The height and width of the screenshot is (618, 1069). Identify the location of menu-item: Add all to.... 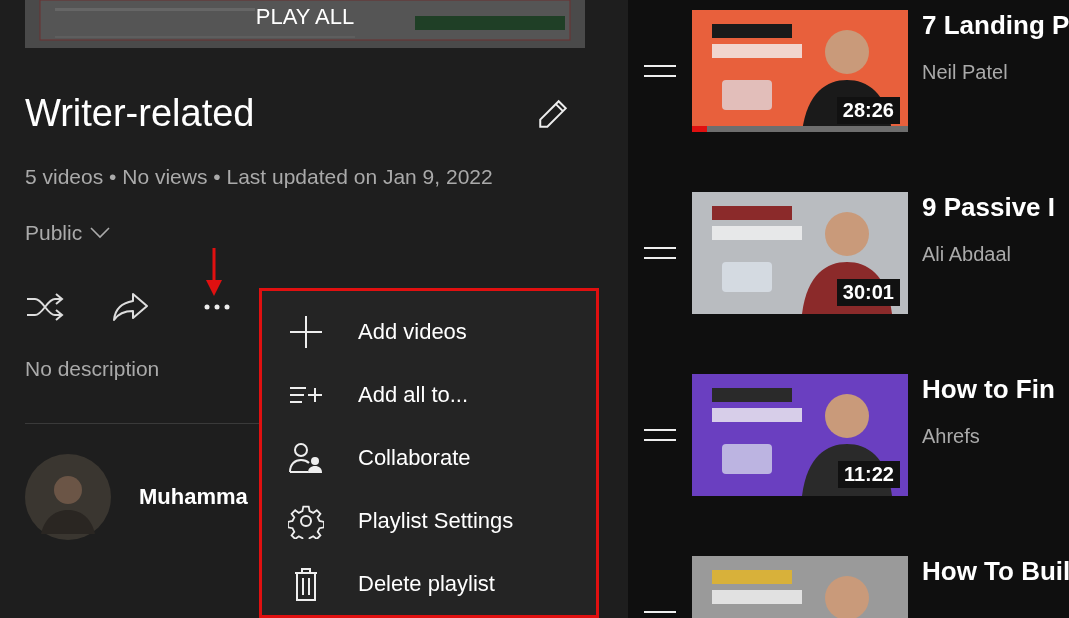
(429, 395).